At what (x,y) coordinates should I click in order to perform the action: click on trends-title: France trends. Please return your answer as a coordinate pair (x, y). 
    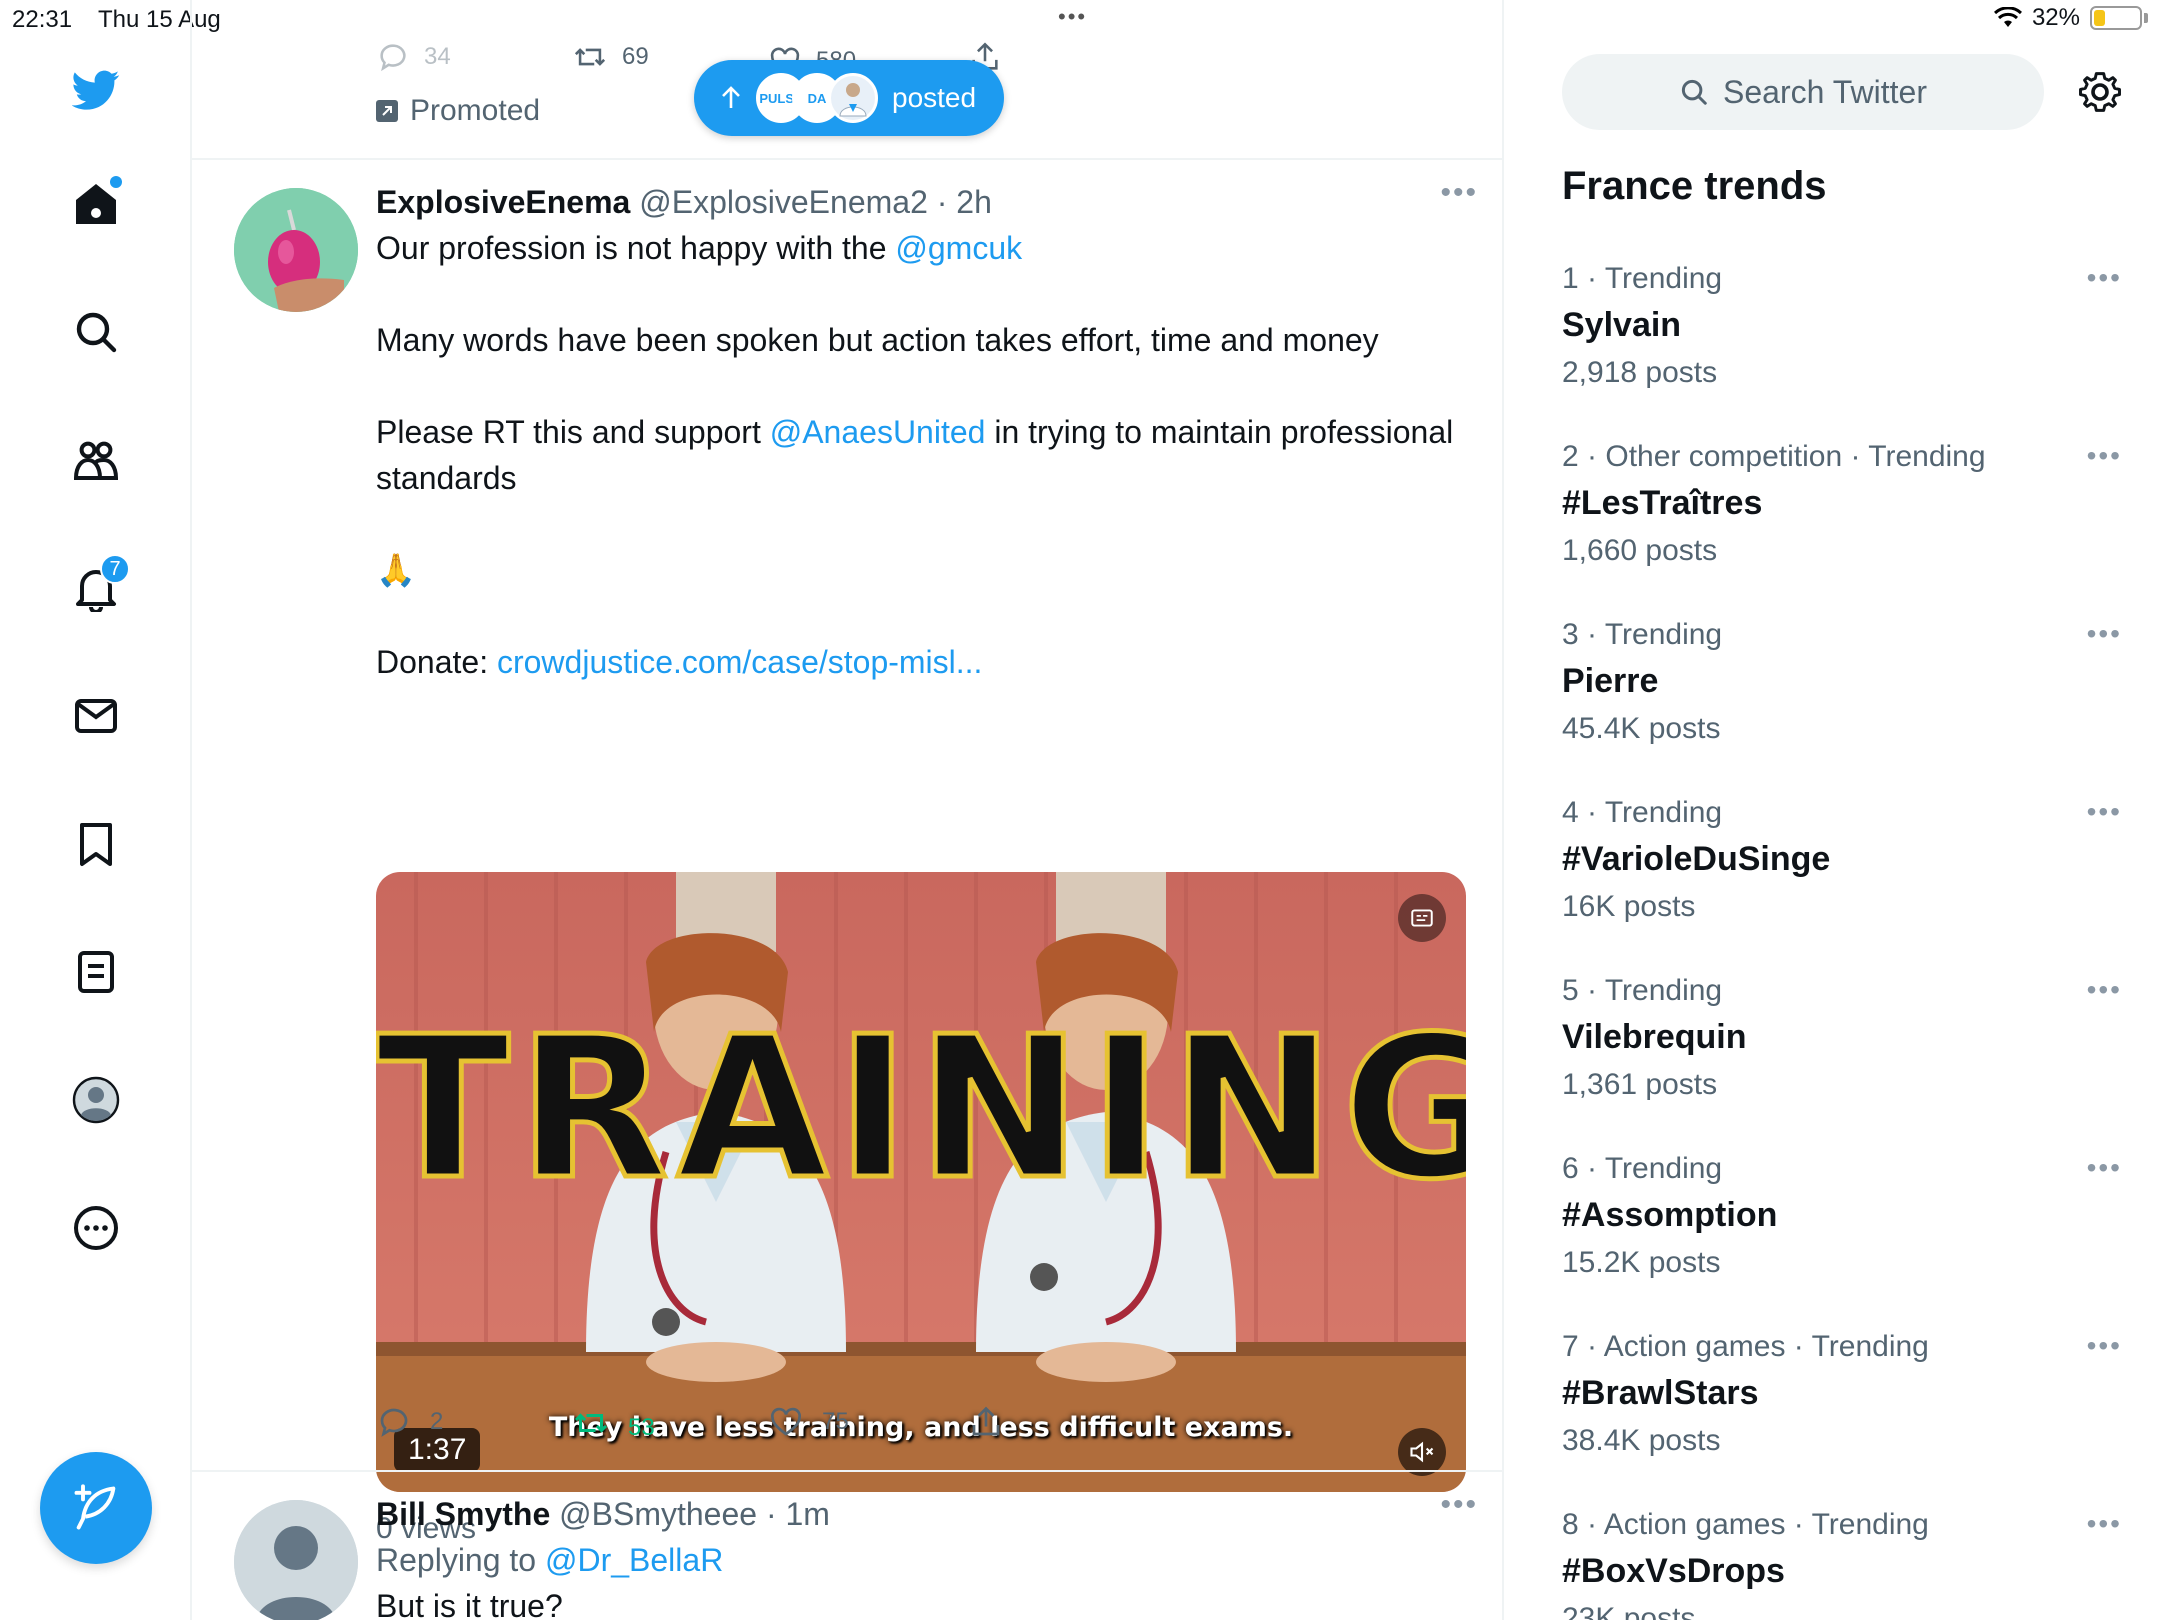
    Looking at the image, I should click on (1694, 186).